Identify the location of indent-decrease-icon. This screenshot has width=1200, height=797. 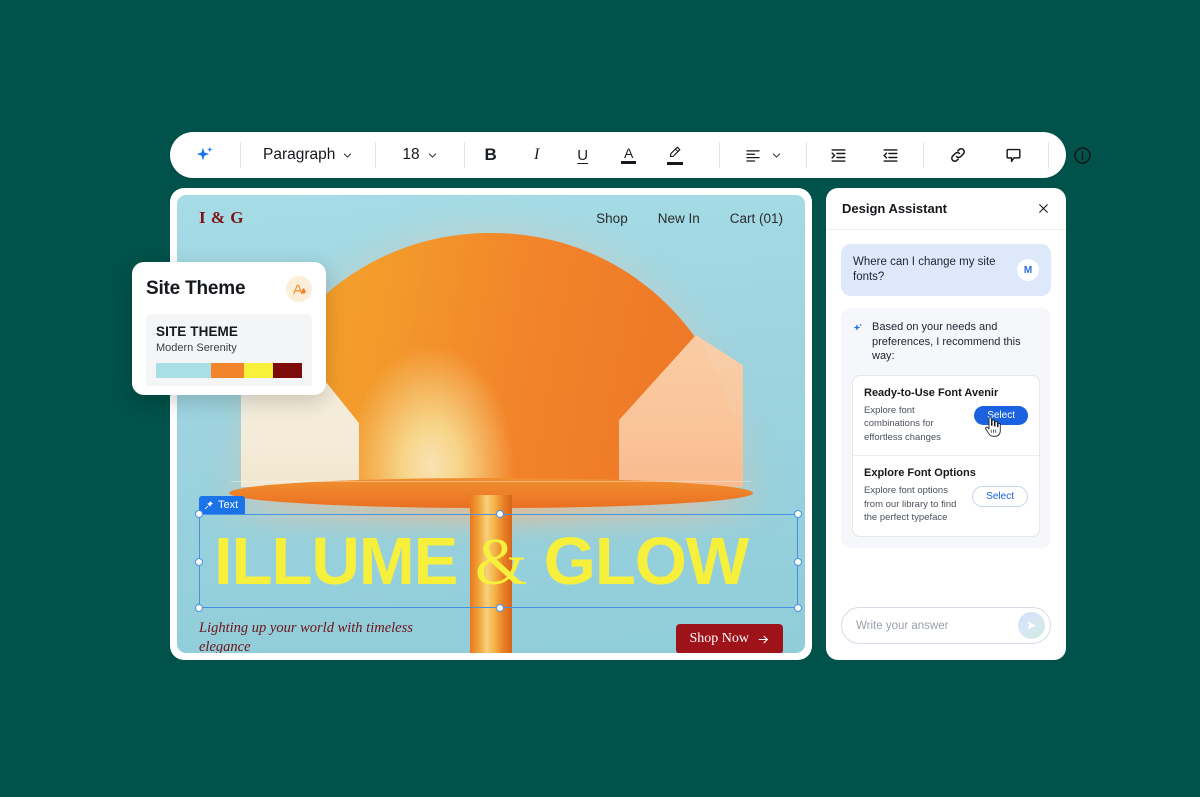
(890, 155).